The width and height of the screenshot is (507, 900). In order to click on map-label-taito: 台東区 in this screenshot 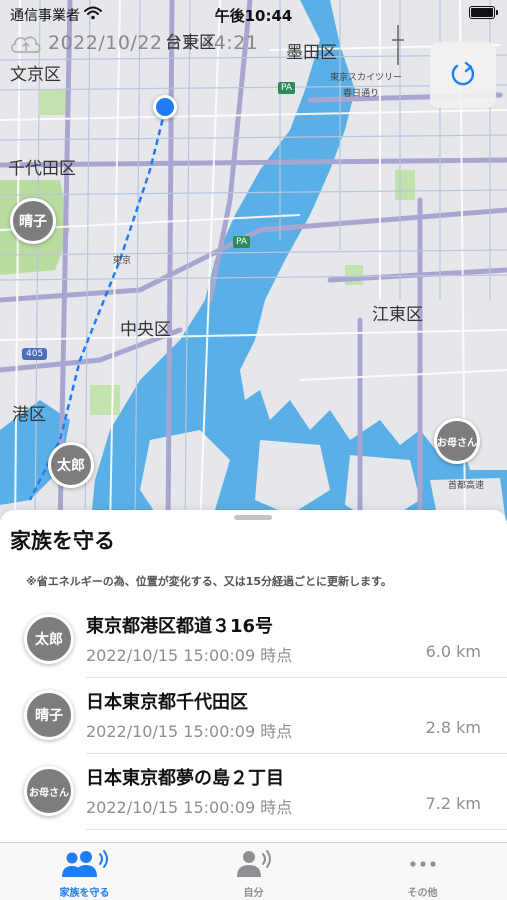, I will do `click(190, 43)`.